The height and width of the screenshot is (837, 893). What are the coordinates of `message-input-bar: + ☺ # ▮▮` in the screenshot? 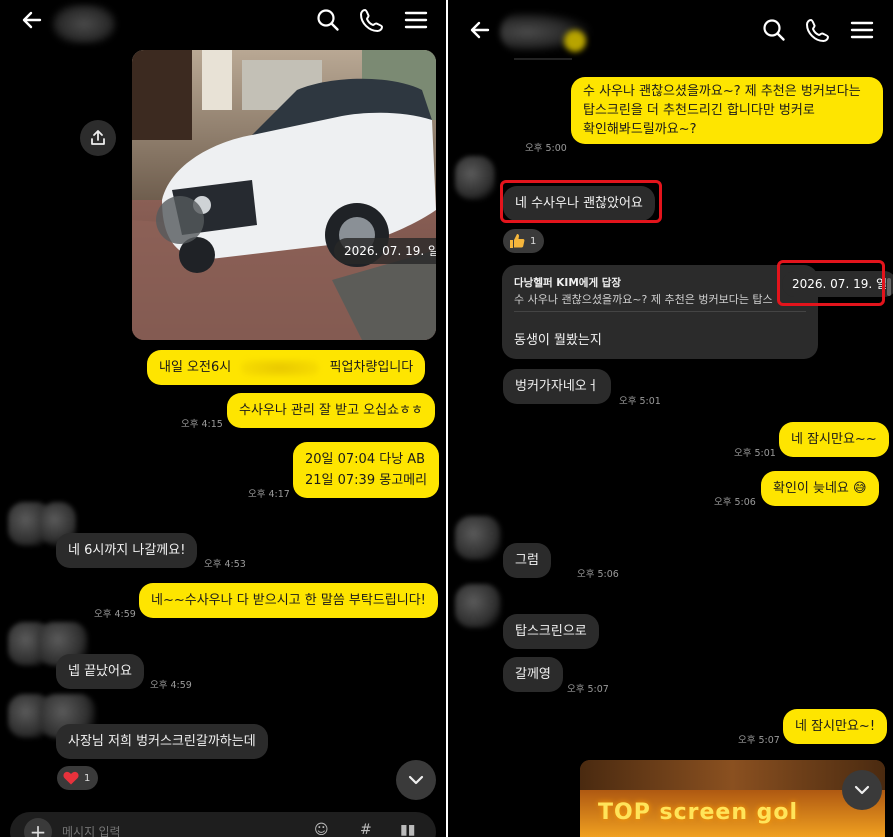 It's located at (223, 824).